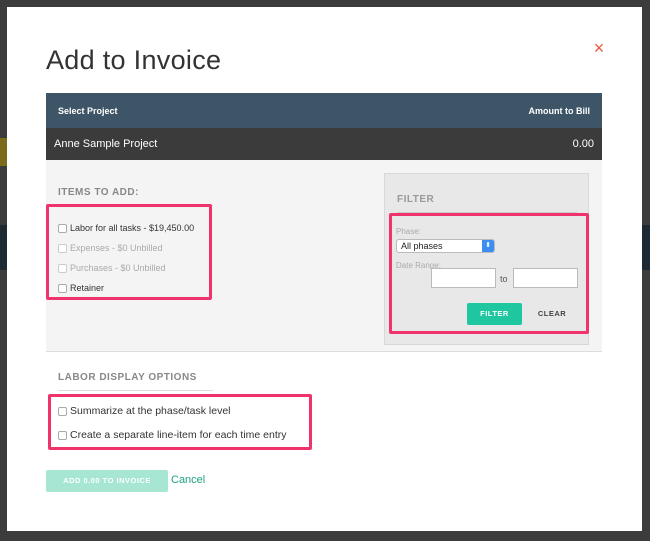 This screenshot has height=541, width=650. I want to click on item-expenses: Expenses - $0 Unbilled, so click(110, 248).